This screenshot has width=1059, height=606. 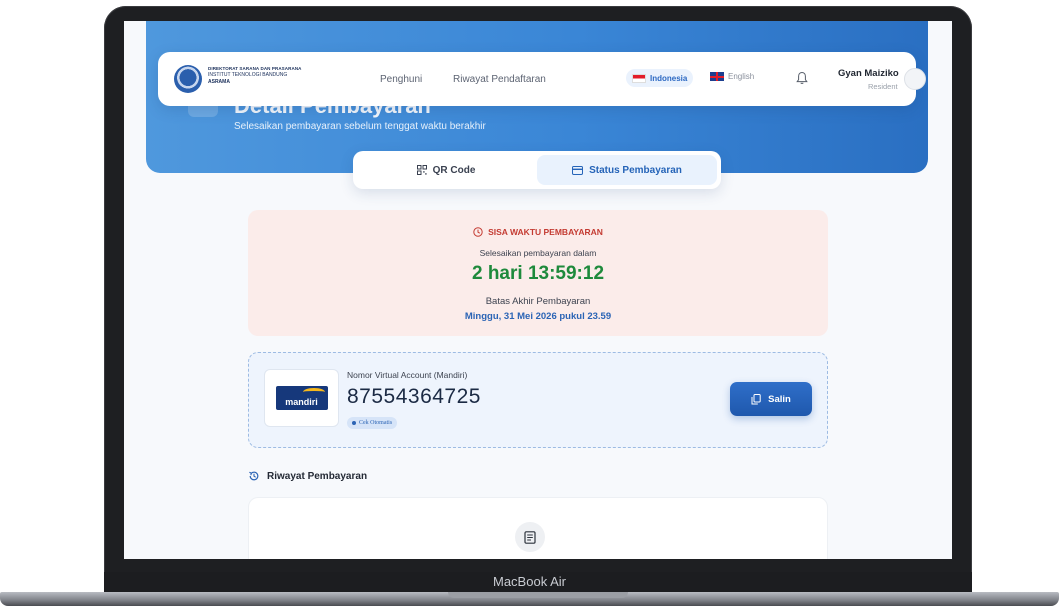 What do you see at coordinates (530, 537) in the screenshot?
I see `empty-list-icon` at bounding box center [530, 537].